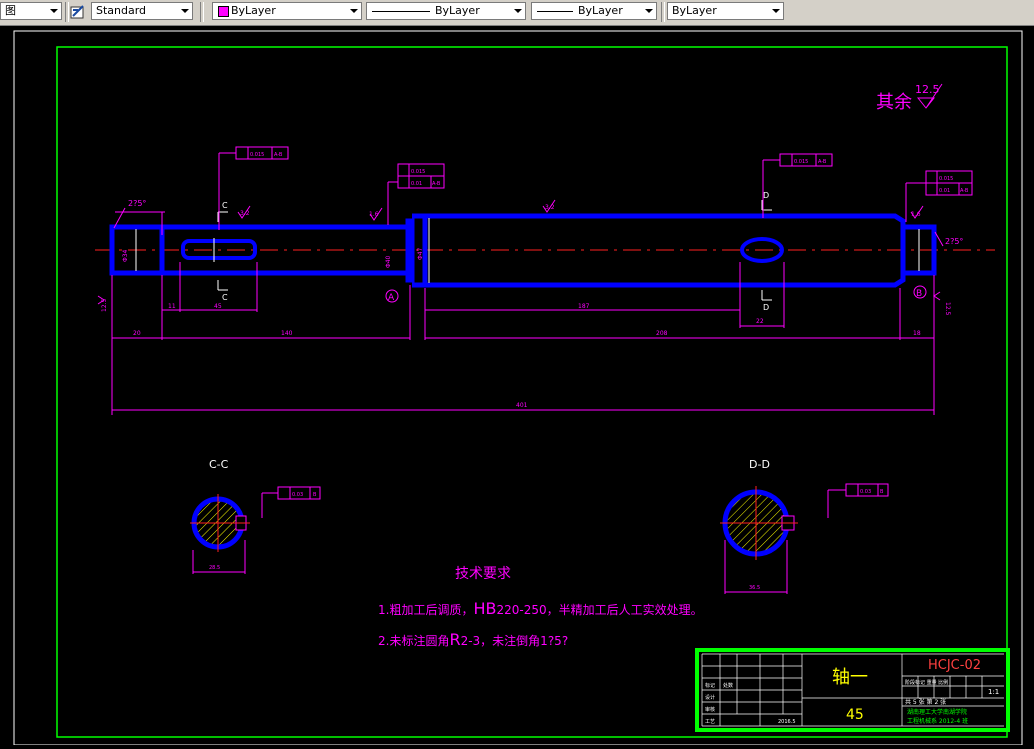 Image resolution: width=1034 pixels, height=749 pixels. I want to click on school-line-1: 湖南理工大学南湖学院, so click(937, 712).